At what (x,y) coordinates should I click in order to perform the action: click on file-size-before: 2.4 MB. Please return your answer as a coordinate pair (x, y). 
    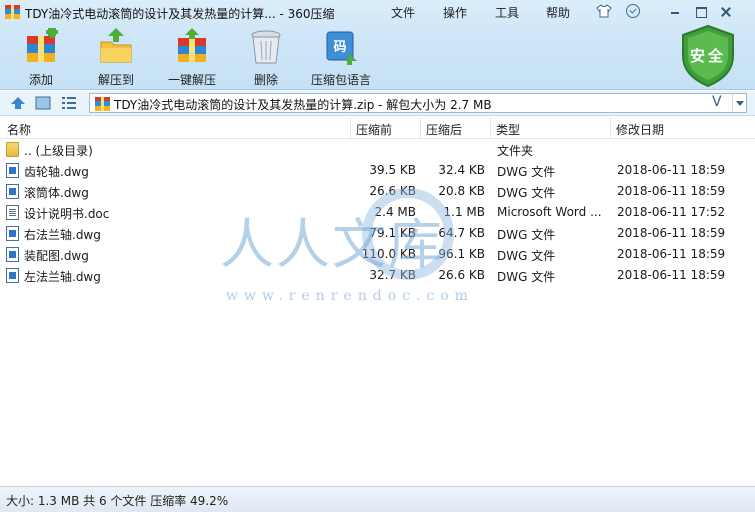
    Looking at the image, I should click on (395, 212).